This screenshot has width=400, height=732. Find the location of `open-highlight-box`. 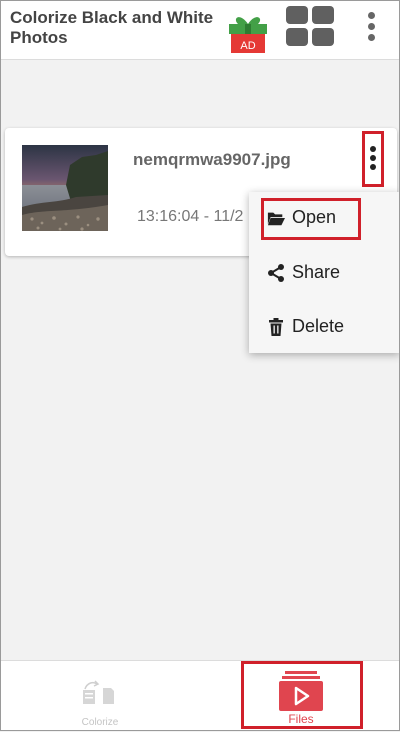

open-highlight-box is located at coordinates (311, 219).